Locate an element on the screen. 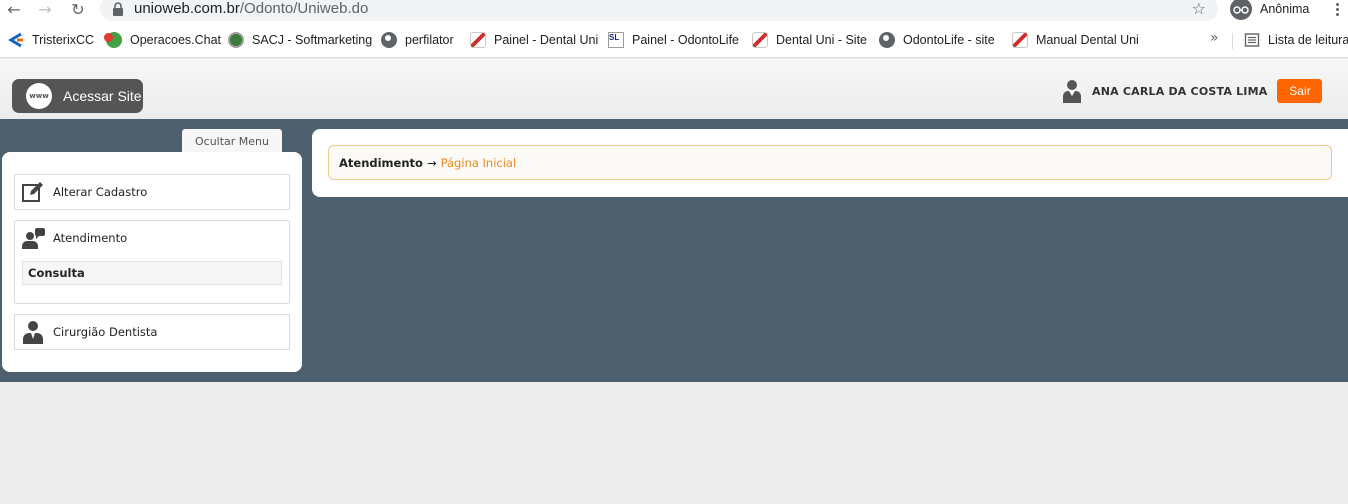 This screenshot has height=504, width=1348. bookmark-tristerix: TristerixCC is located at coordinates (51, 40).